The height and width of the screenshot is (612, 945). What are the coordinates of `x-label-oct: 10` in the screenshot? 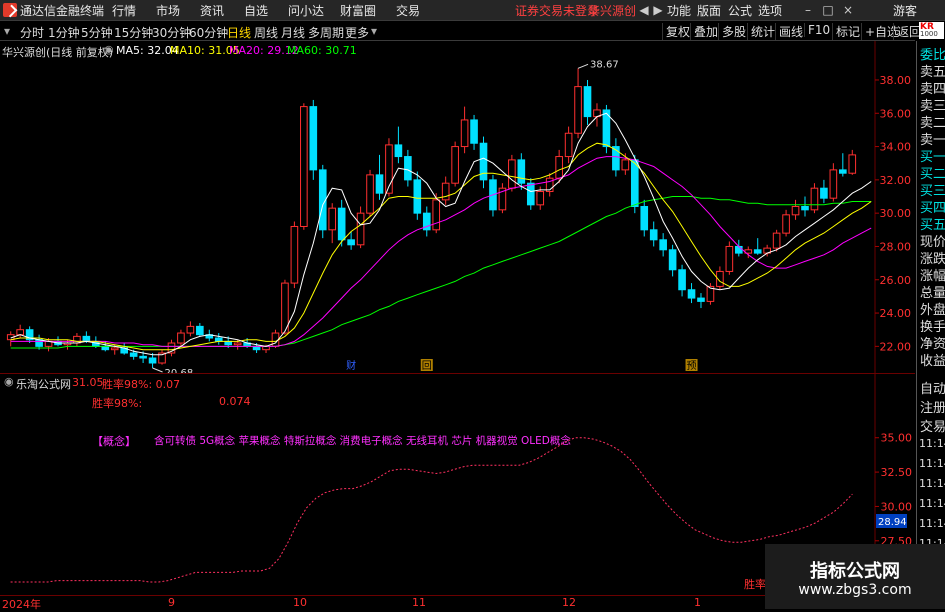 It's located at (300, 602).